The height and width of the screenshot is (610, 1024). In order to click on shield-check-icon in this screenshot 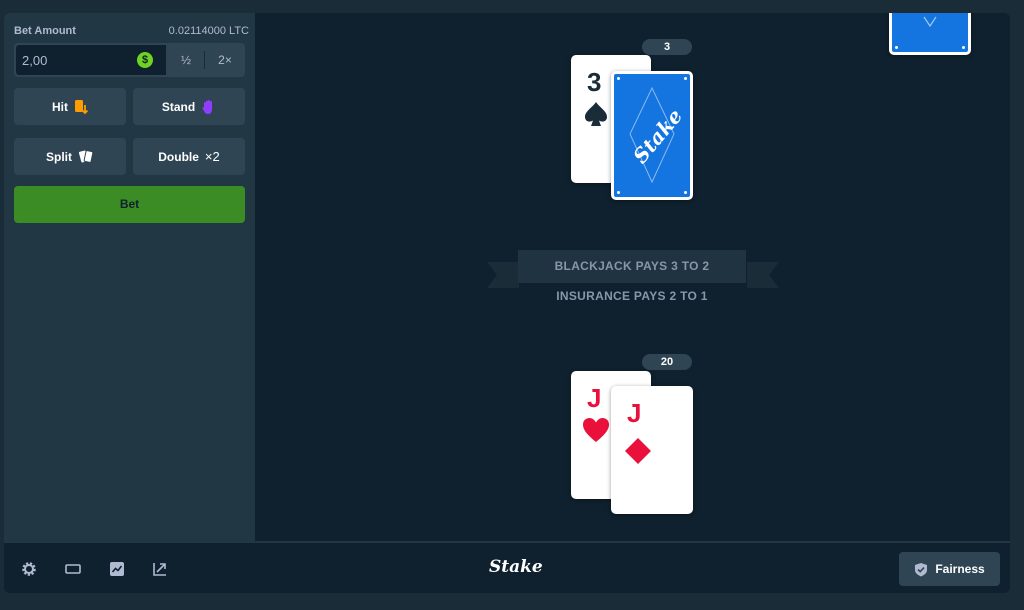, I will do `click(921, 569)`.